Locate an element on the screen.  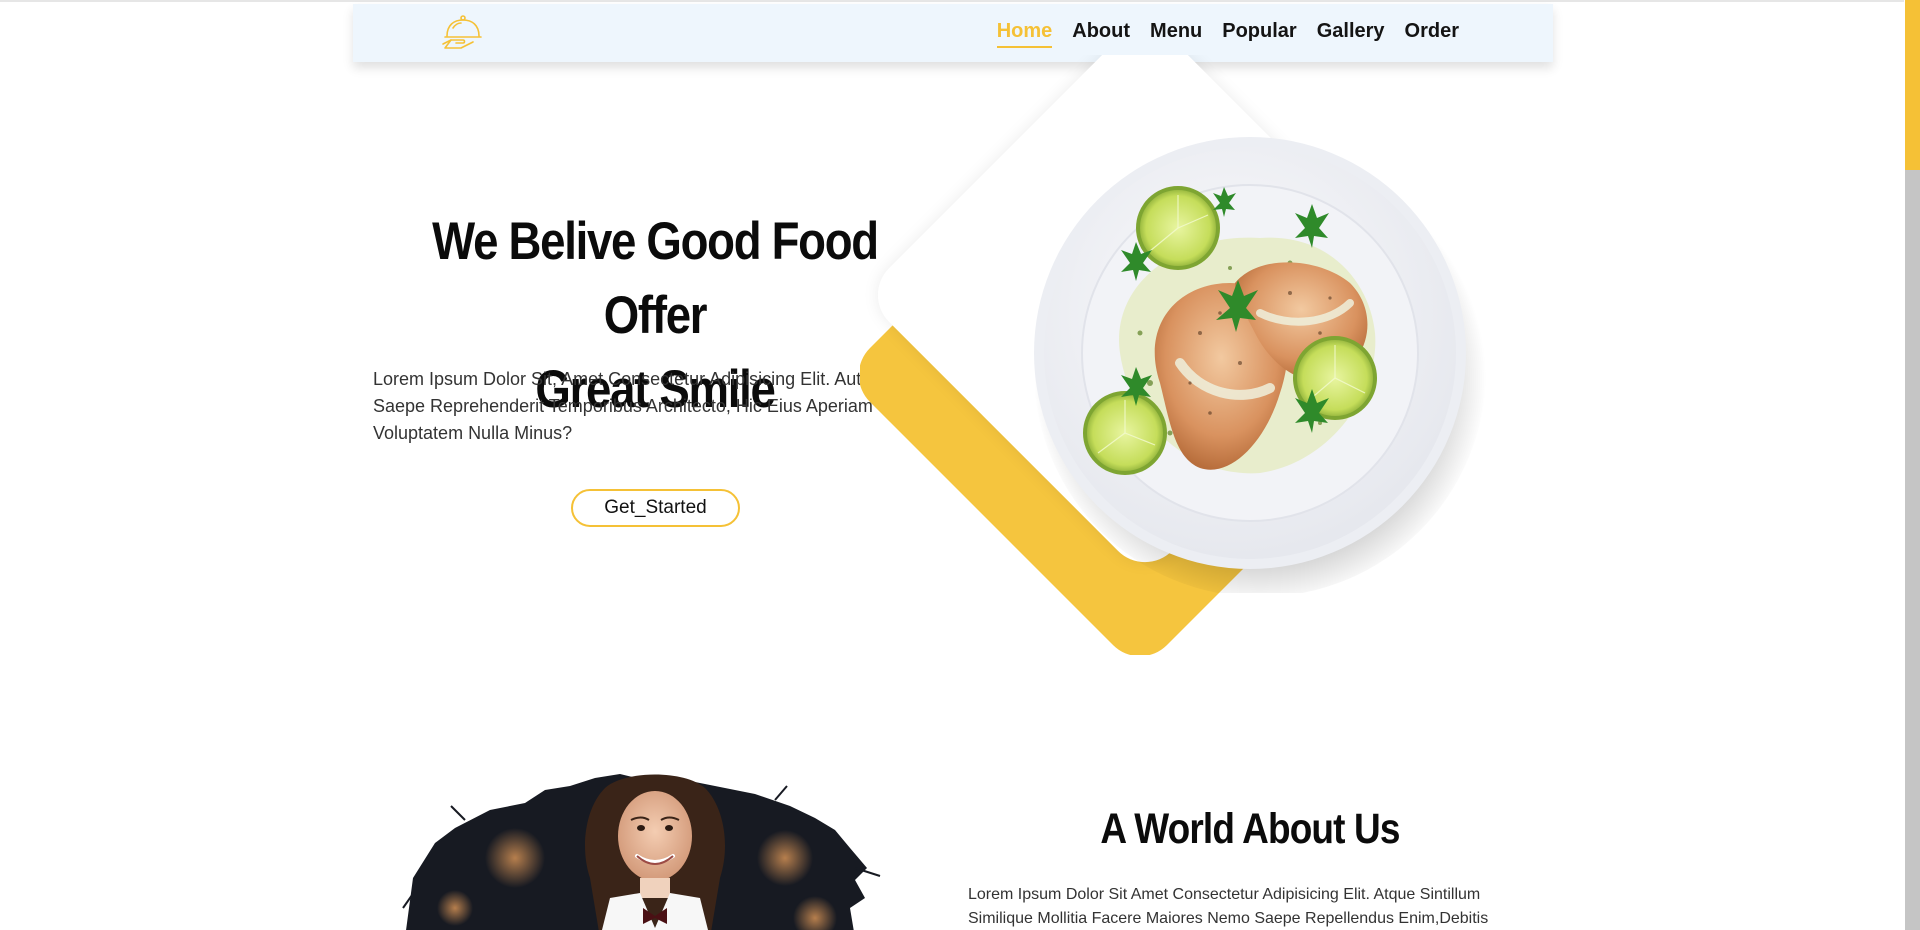
navbar: Home About Menu Popular Gallery Order is located at coordinates (953, 33).